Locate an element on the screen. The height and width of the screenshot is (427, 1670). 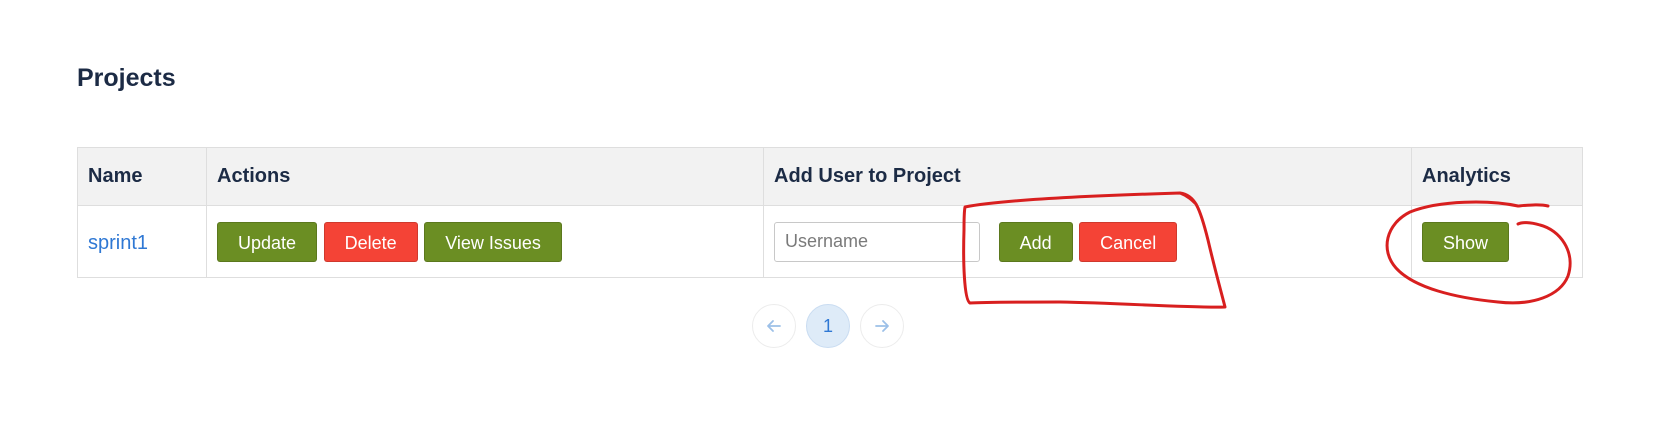
username-input is located at coordinates (877, 241).